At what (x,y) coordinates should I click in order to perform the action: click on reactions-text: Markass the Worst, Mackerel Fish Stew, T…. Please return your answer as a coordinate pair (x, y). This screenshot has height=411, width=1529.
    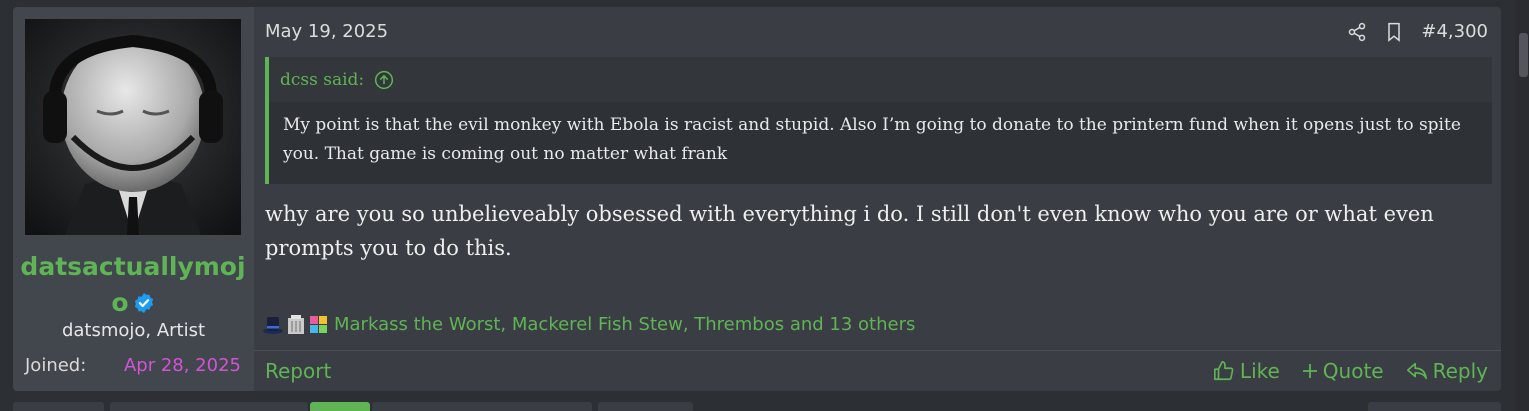
    Looking at the image, I should click on (624, 324).